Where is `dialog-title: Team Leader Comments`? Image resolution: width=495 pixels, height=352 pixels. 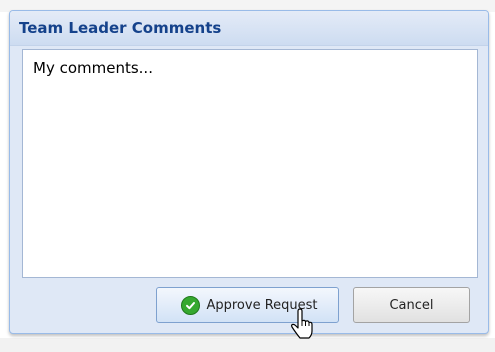
dialog-title: Team Leader Comments is located at coordinates (120, 28).